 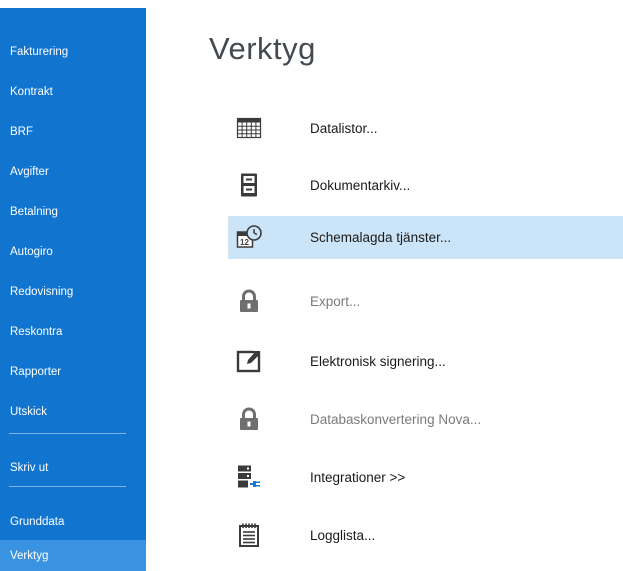 What do you see at coordinates (244, 242) in the screenshot?
I see `svg-text: 12` at bounding box center [244, 242].